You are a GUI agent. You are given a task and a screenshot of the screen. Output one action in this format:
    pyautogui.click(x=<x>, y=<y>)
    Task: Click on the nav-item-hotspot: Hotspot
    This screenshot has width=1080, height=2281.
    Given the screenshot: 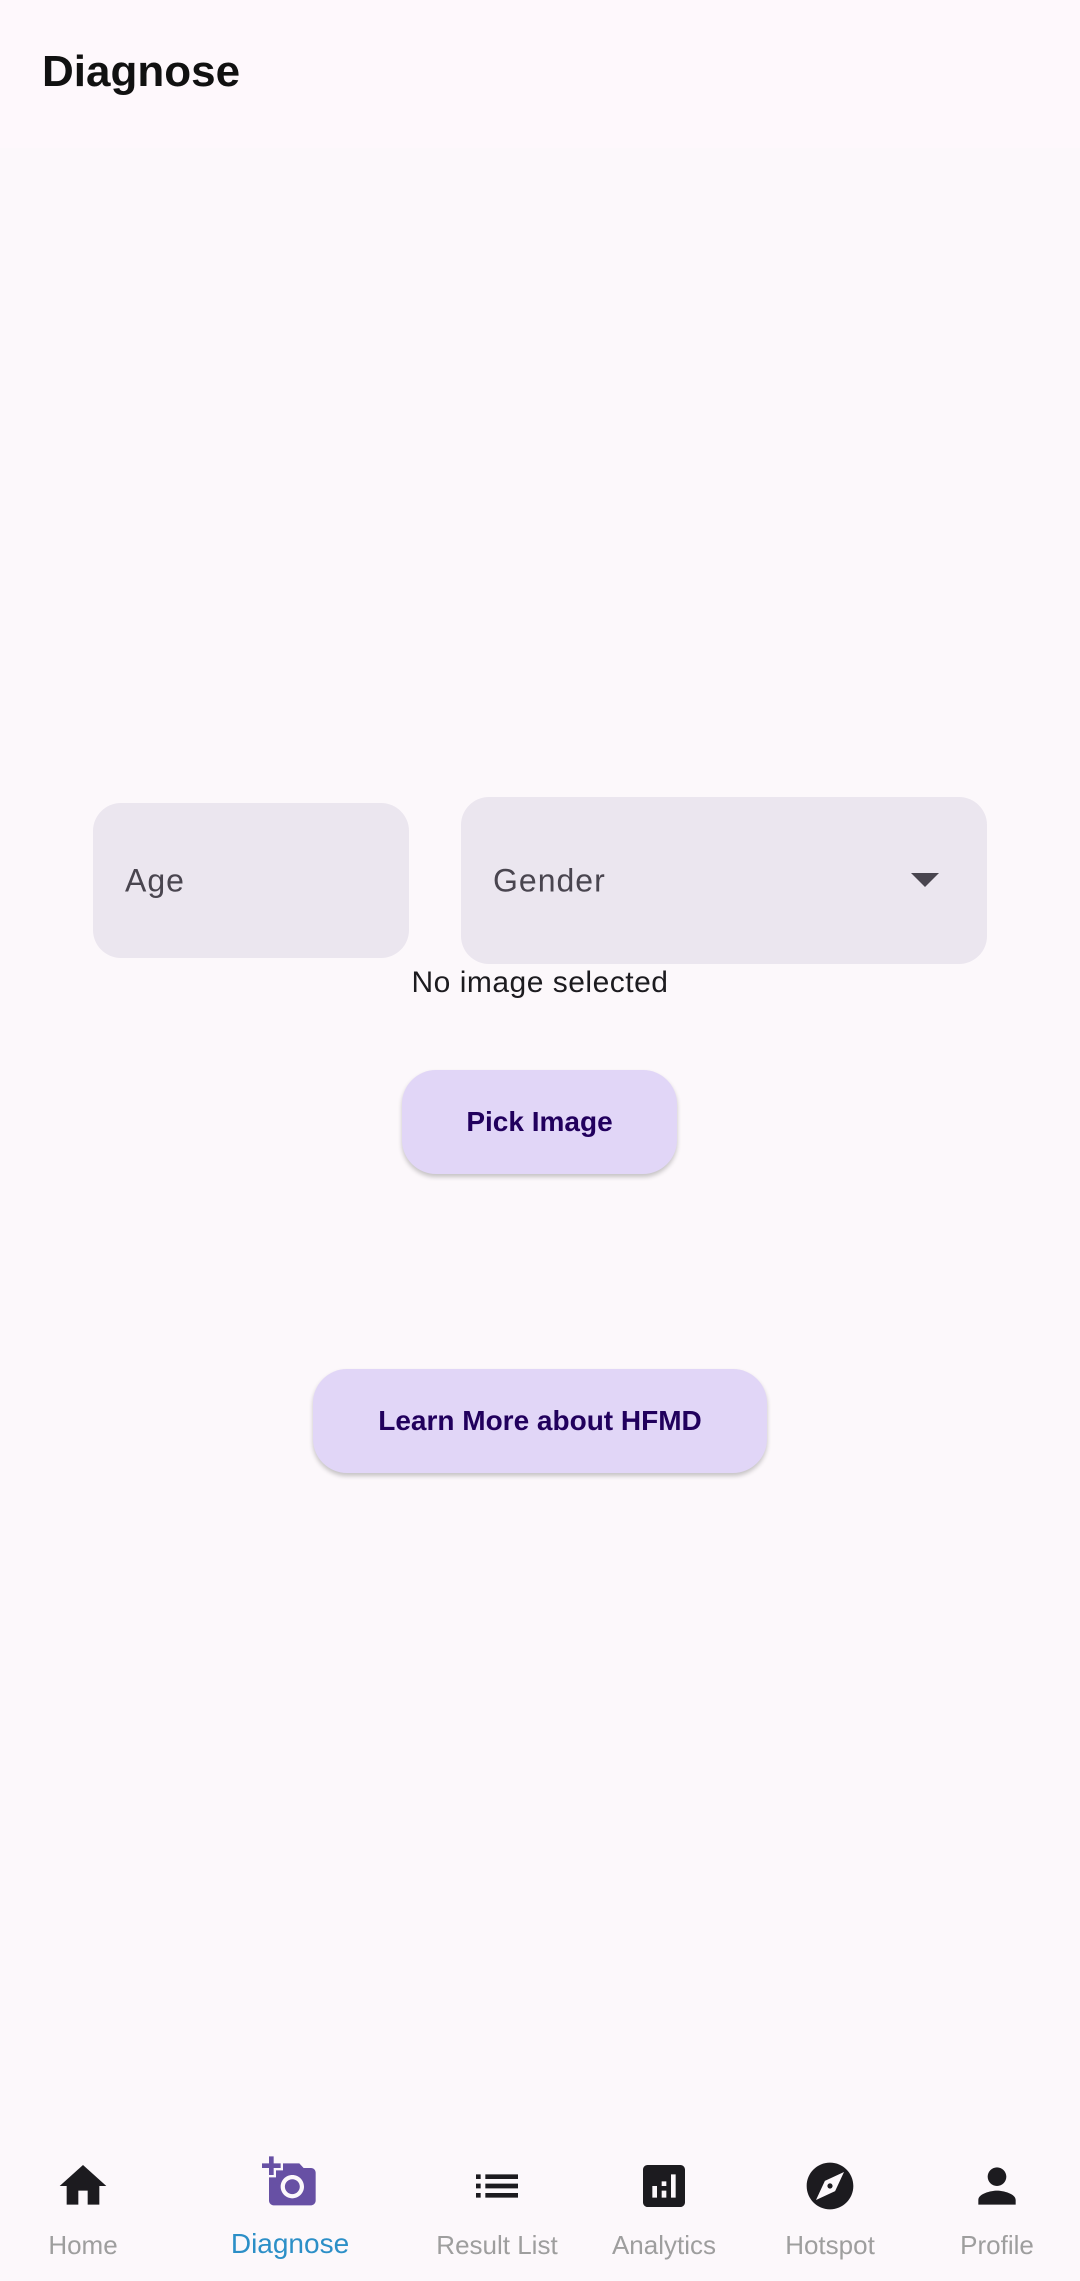 What is the action you would take?
    pyautogui.click(x=830, y=2204)
    